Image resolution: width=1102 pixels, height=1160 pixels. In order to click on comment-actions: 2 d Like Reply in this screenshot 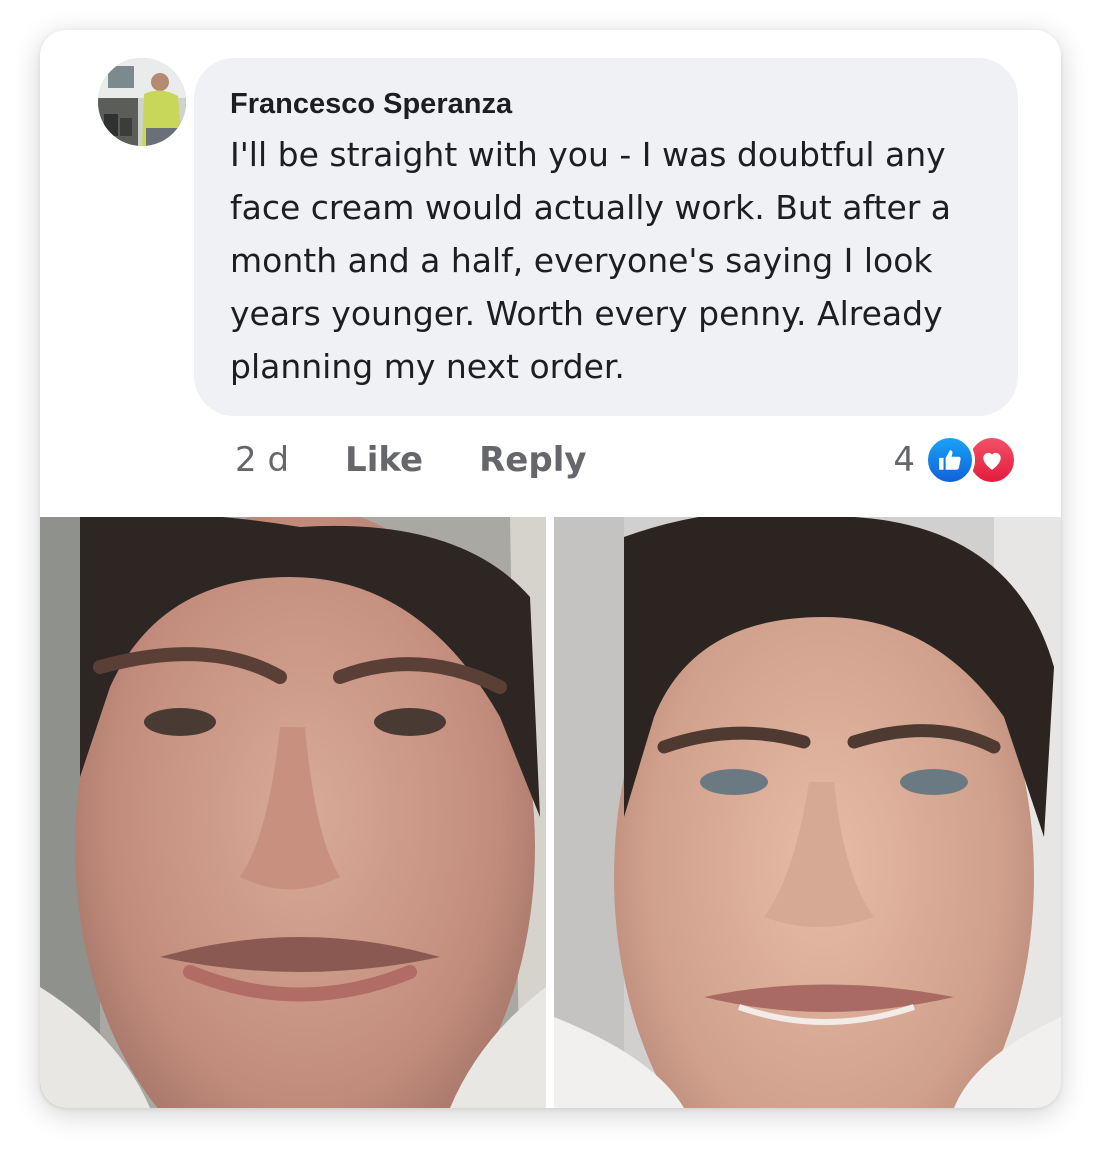, I will do `click(439, 460)`.